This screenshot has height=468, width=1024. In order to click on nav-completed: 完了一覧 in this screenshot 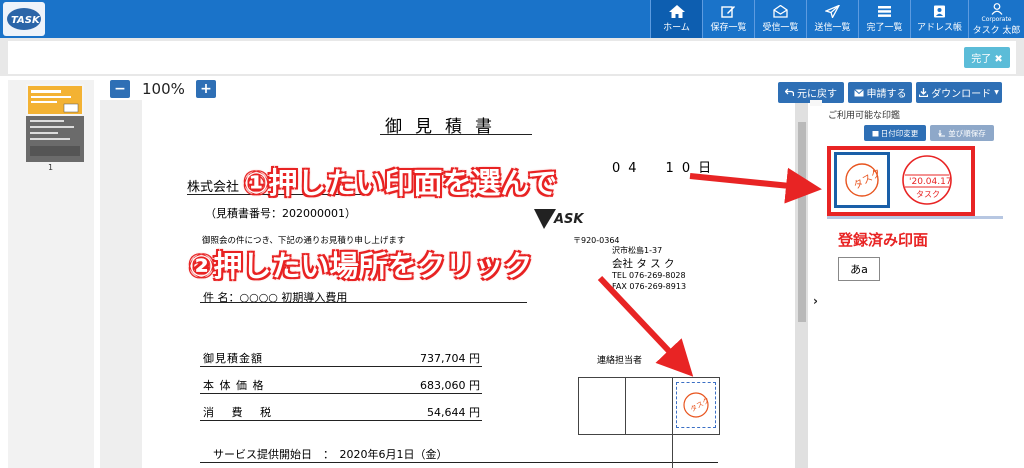, I will do `click(884, 19)`.